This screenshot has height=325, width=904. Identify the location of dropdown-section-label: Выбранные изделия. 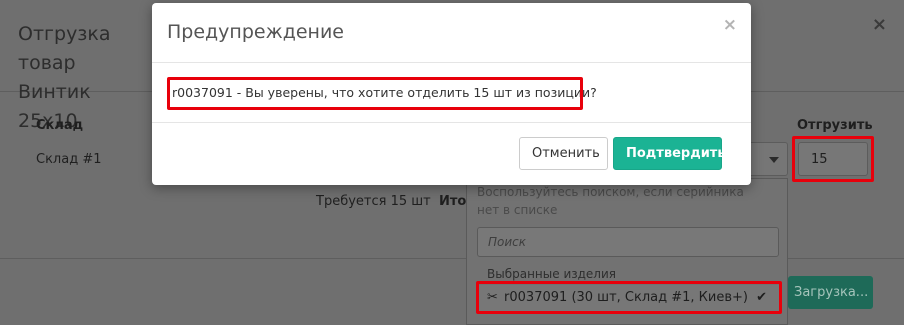
(551, 274).